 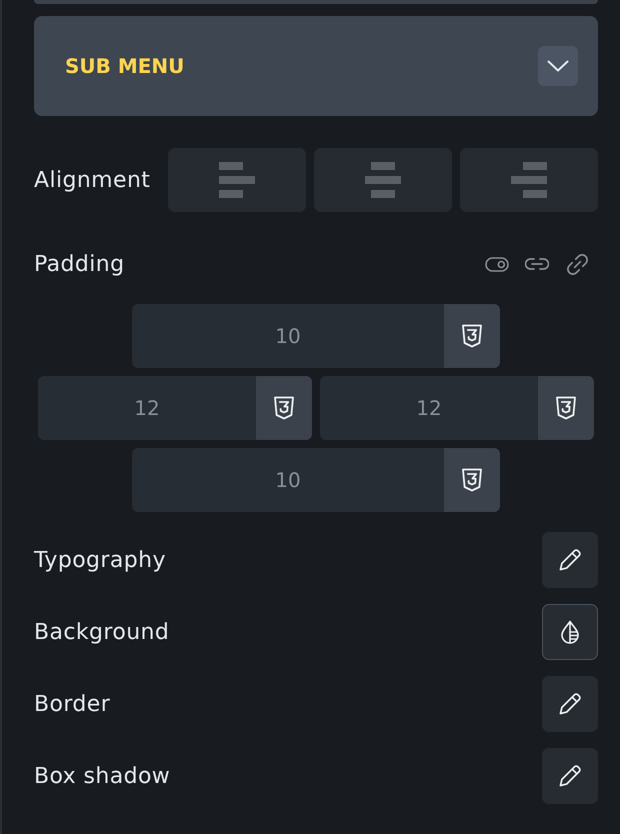 I want to click on chevron-down-icon, so click(x=558, y=66).